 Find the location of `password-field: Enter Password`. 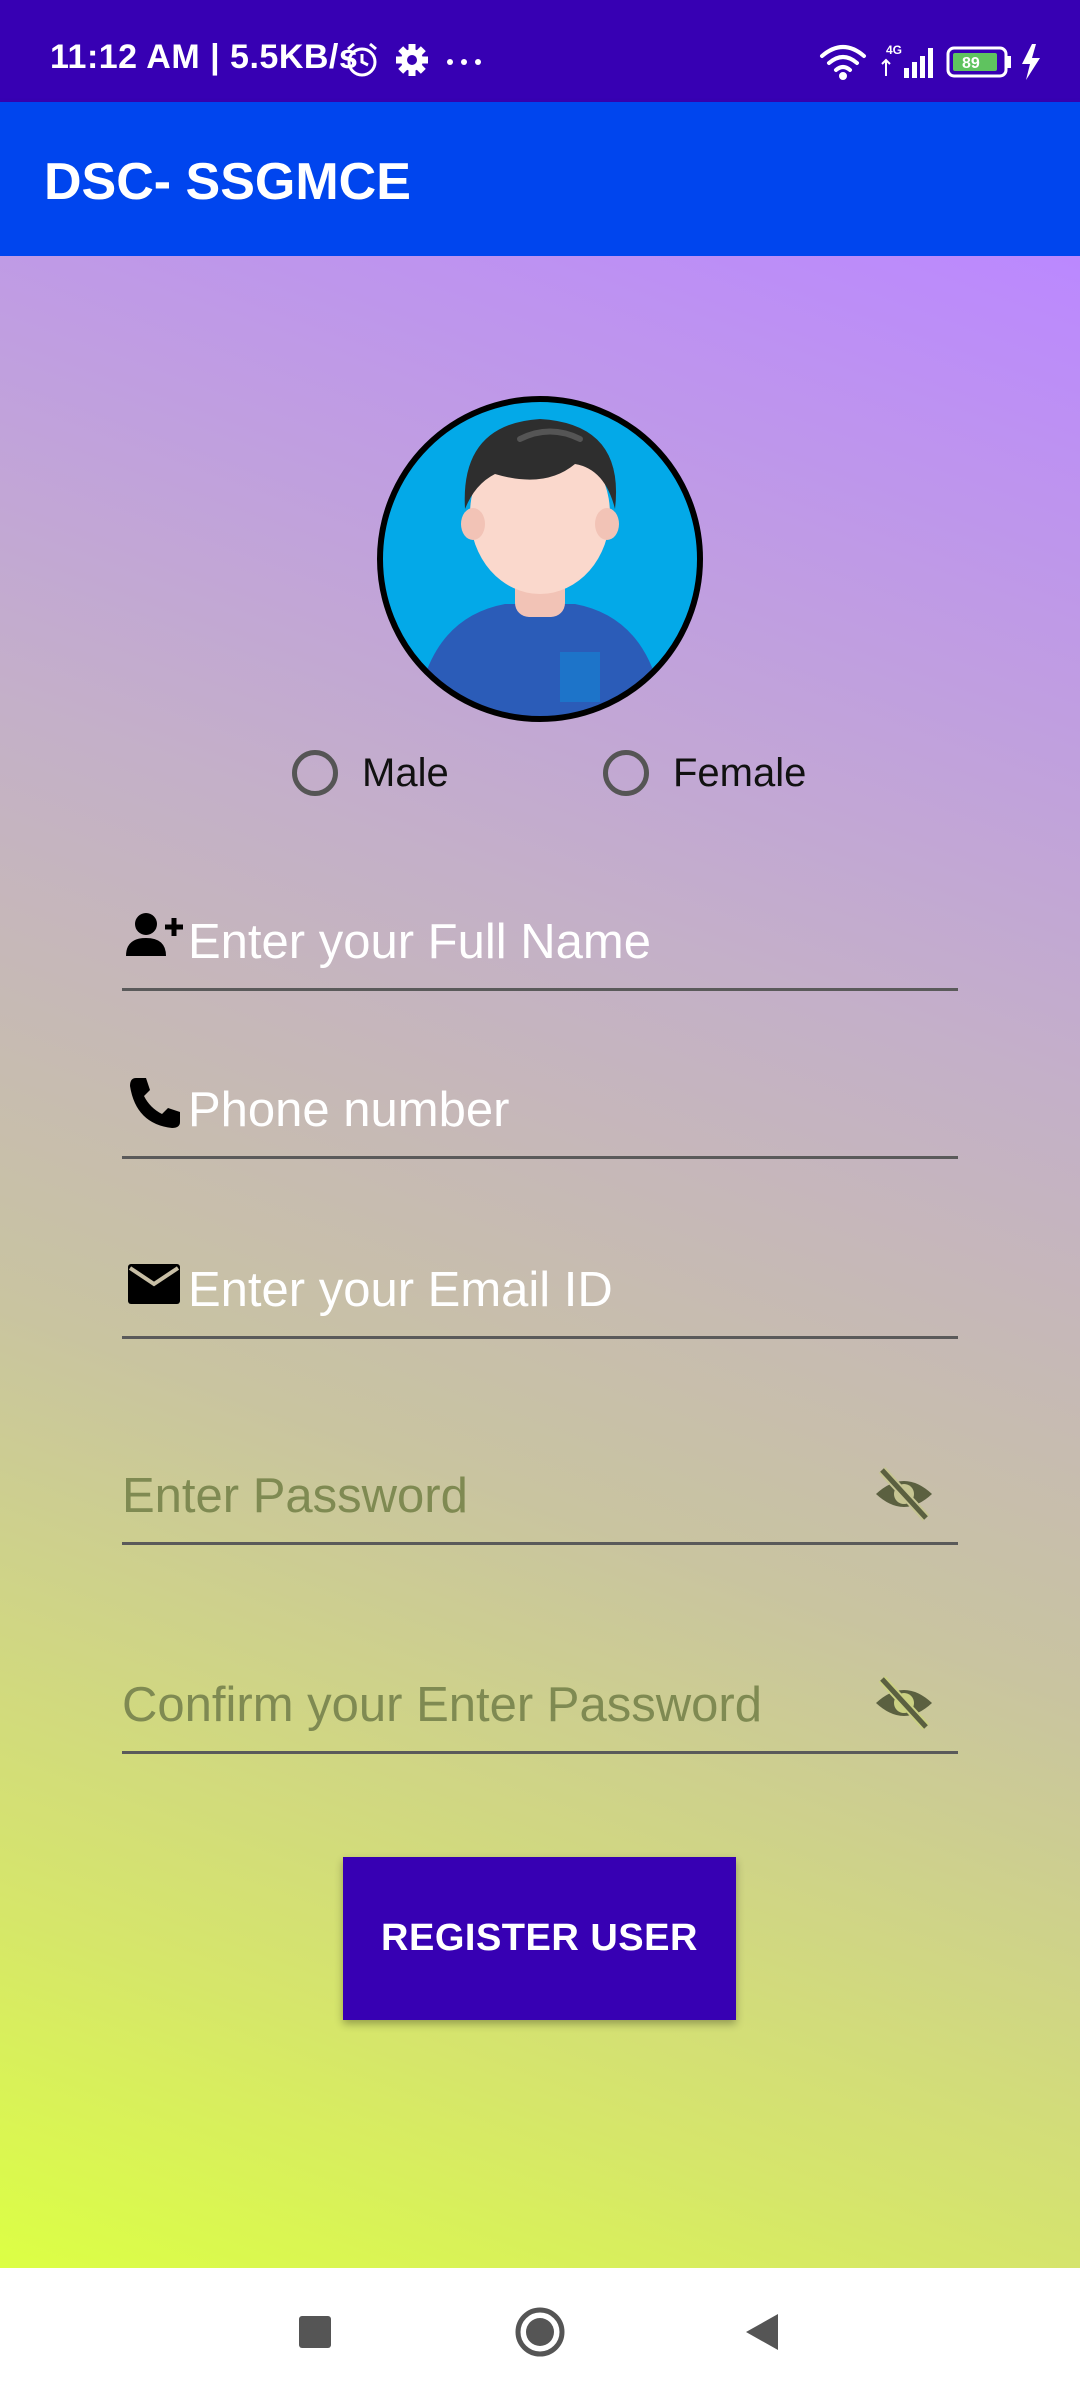

password-field: Enter Password is located at coordinates (540, 1488).